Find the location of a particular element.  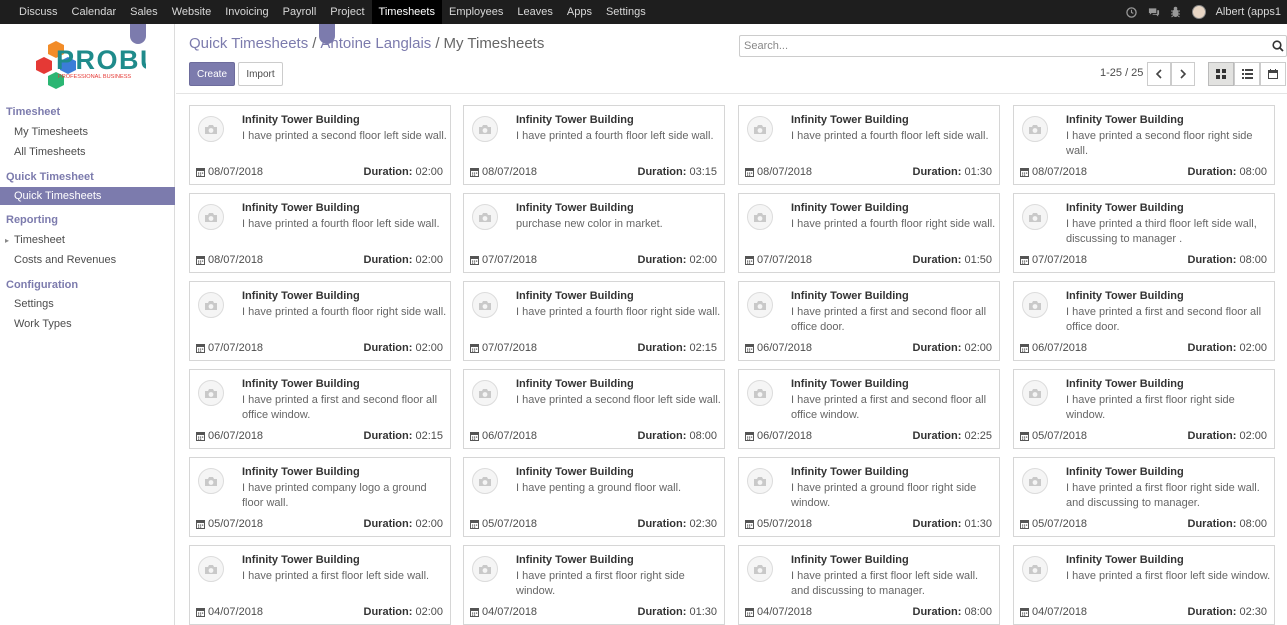

menu-discuss: Discuss is located at coordinates (38, 12).